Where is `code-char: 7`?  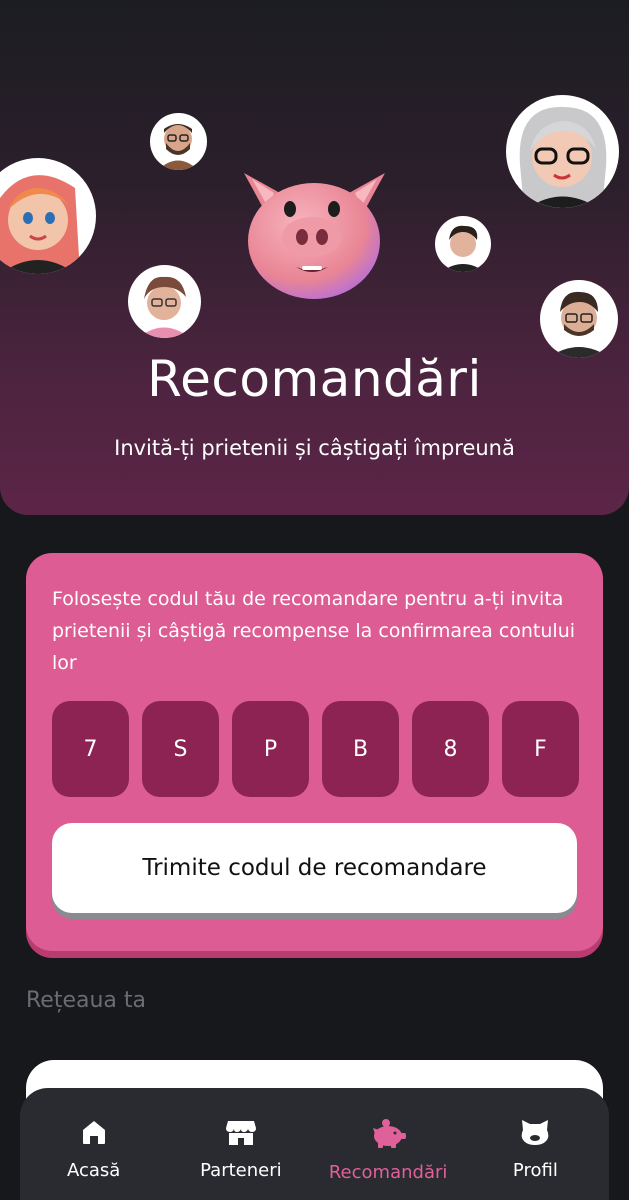 code-char: 7 is located at coordinates (90, 749).